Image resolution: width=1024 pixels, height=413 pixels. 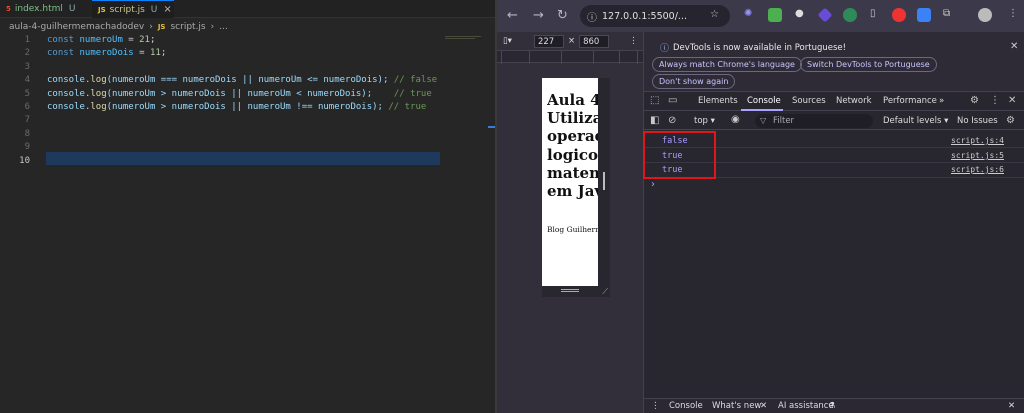 What do you see at coordinates (465, 40) in the screenshot?
I see `minimap` at bounding box center [465, 40].